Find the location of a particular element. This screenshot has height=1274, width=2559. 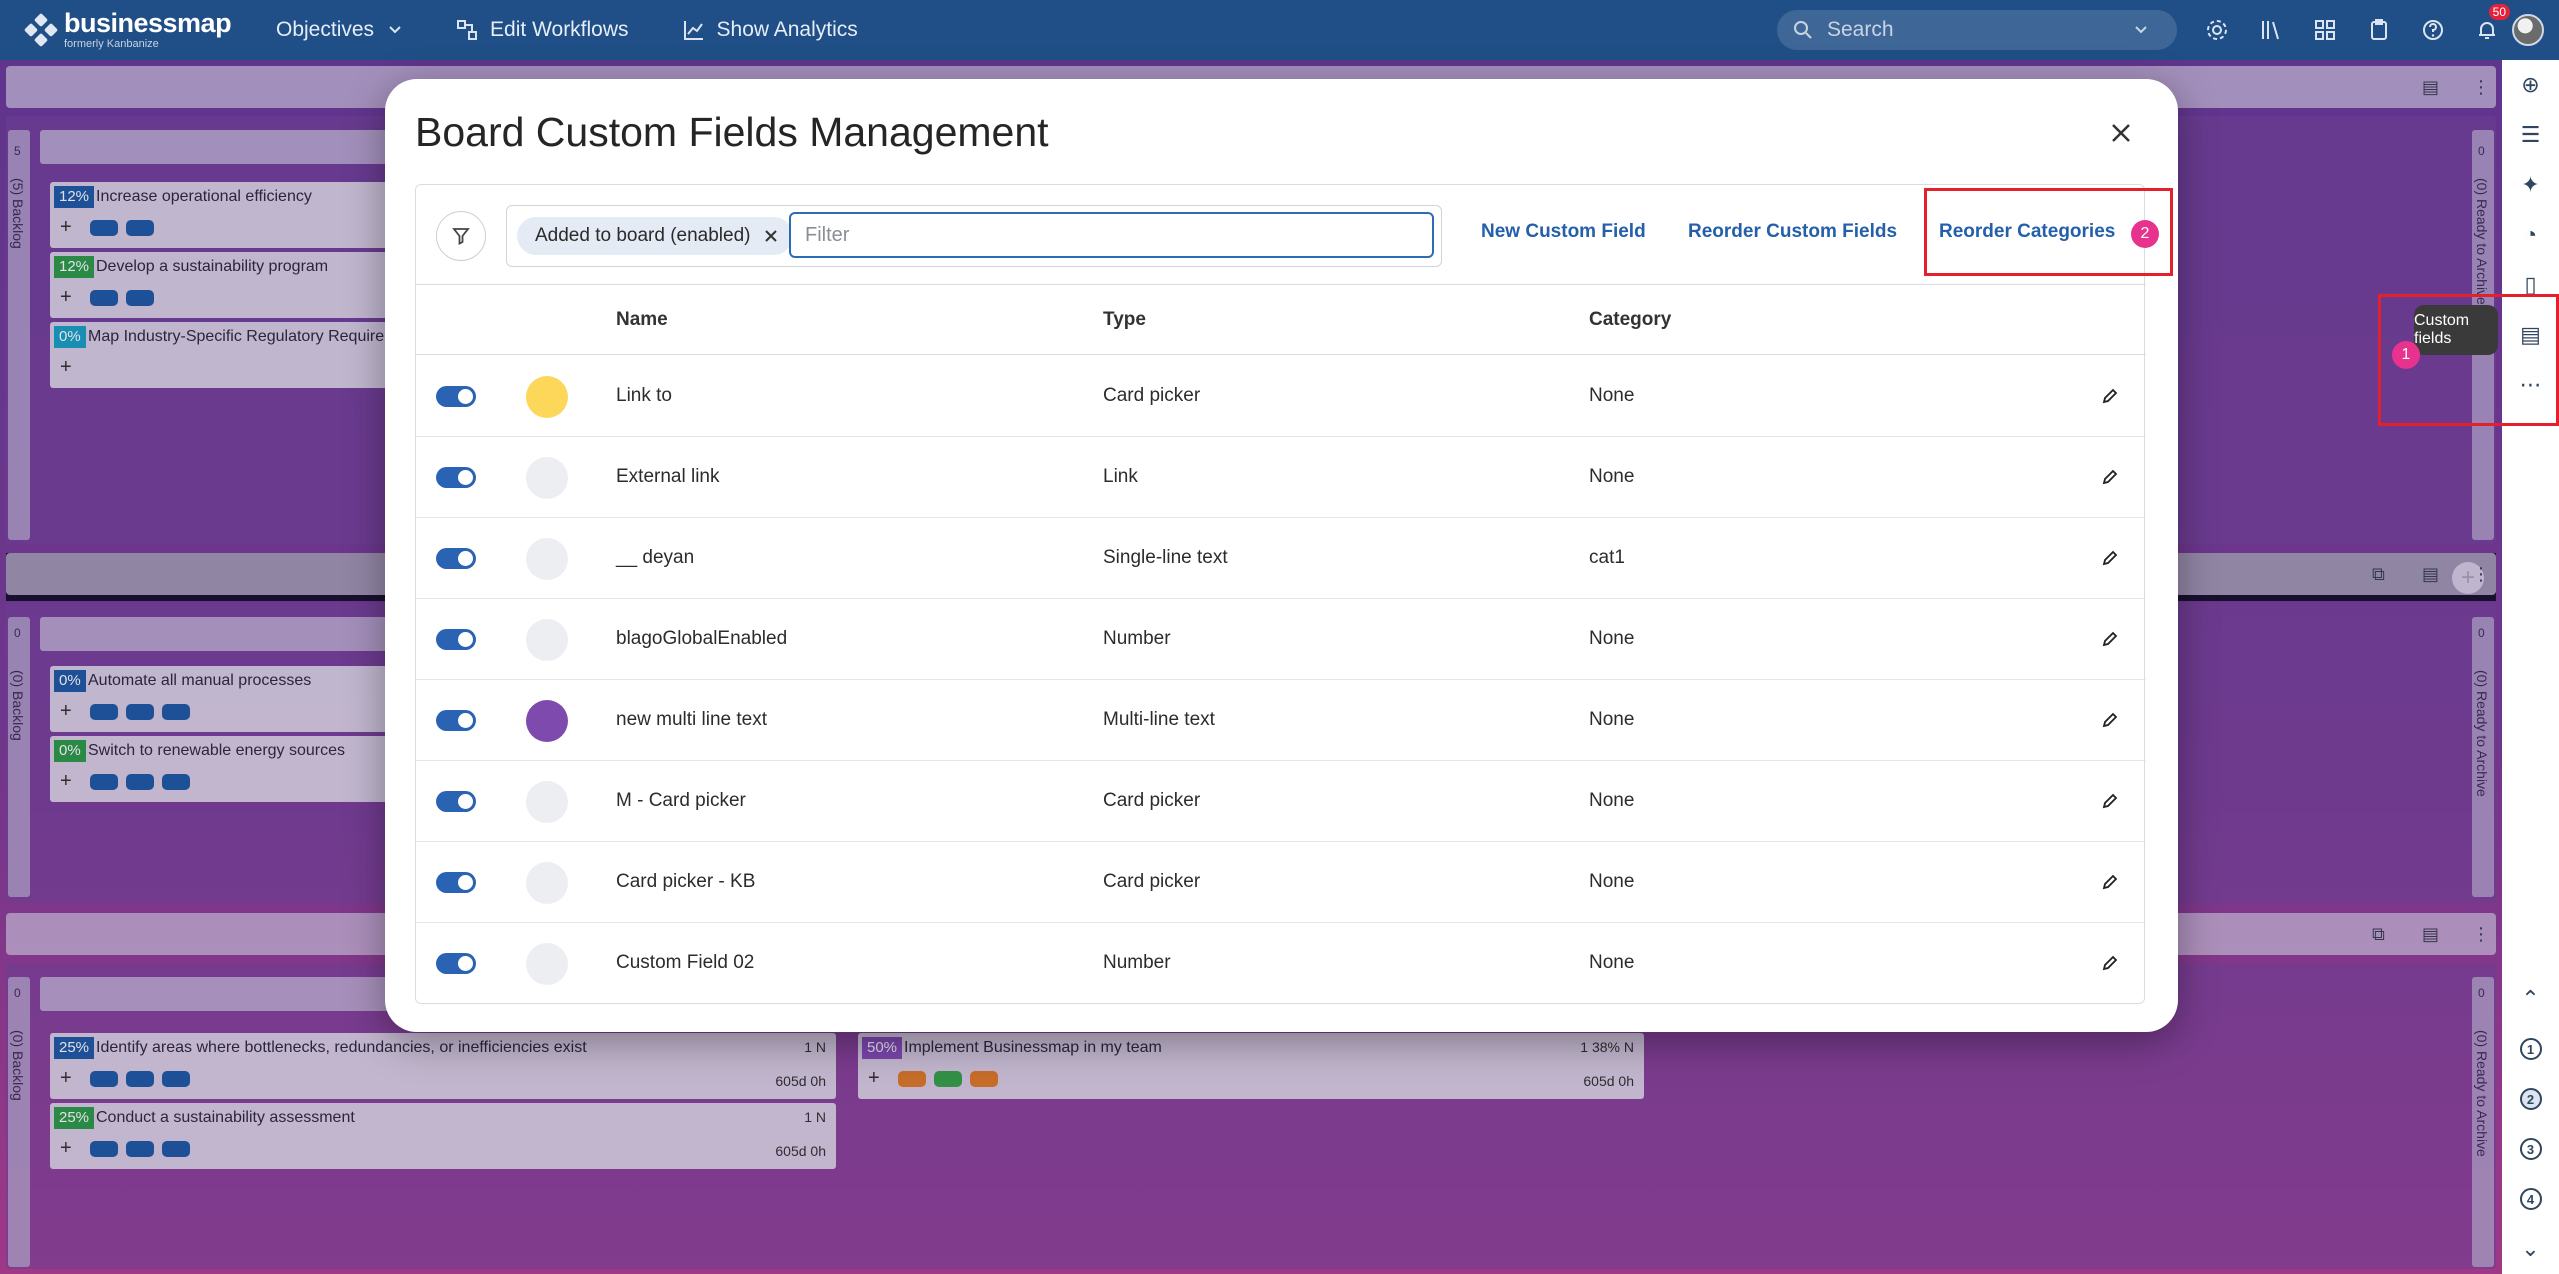

field-name: blagoGlobalEnabled is located at coordinates (702, 638).